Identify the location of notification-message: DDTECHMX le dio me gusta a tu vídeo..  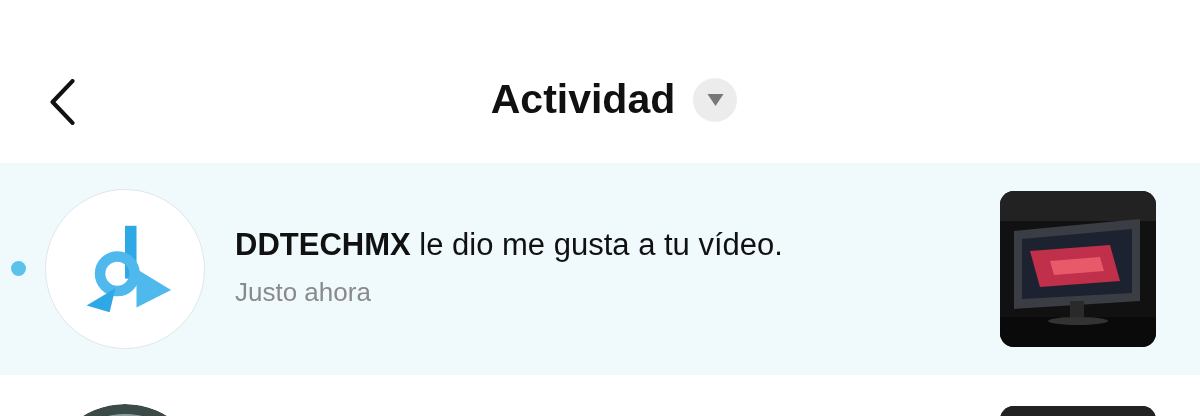
(509, 245).